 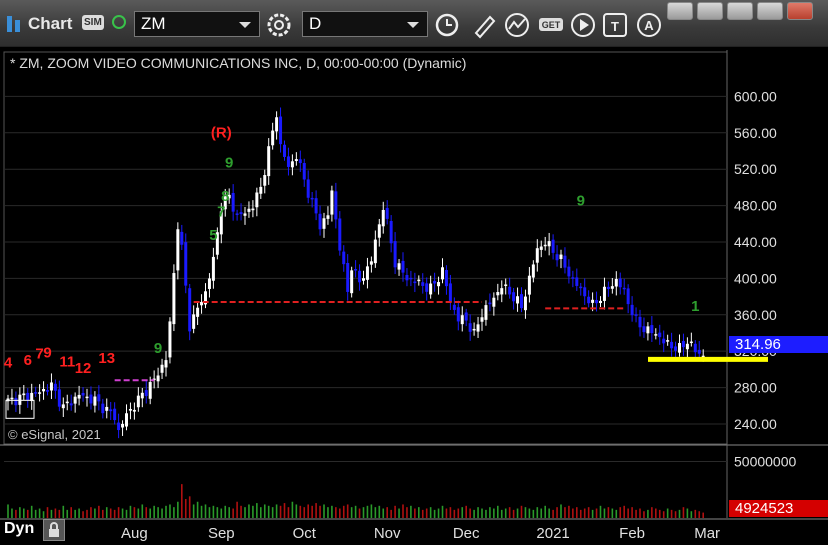 I want to click on clock-icon, so click(x=448, y=25).